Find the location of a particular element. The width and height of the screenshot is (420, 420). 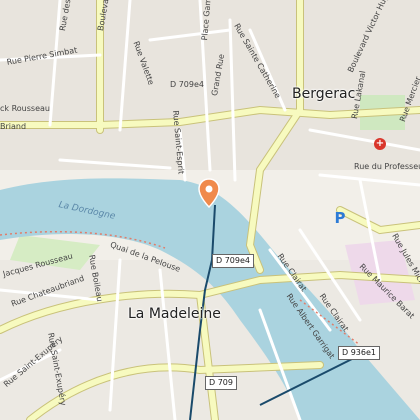

street-label: D 709e4 is located at coordinates (187, 84).